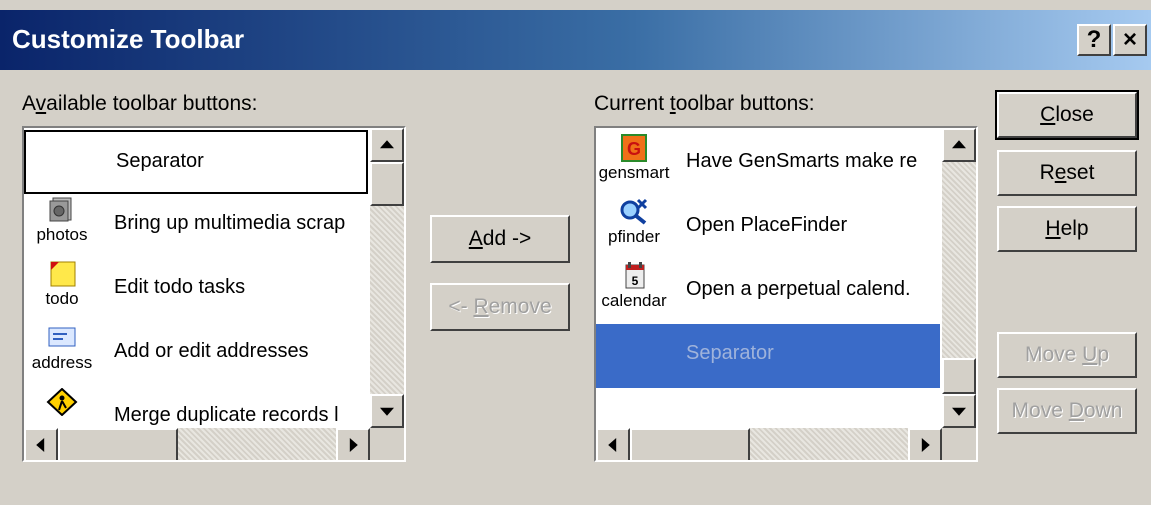 This screenshot has height=505, width=1151. What do you see at coordinates (520, 306) in the screenshot?
I see `button-label: emove` at bounding box center [520, 306].